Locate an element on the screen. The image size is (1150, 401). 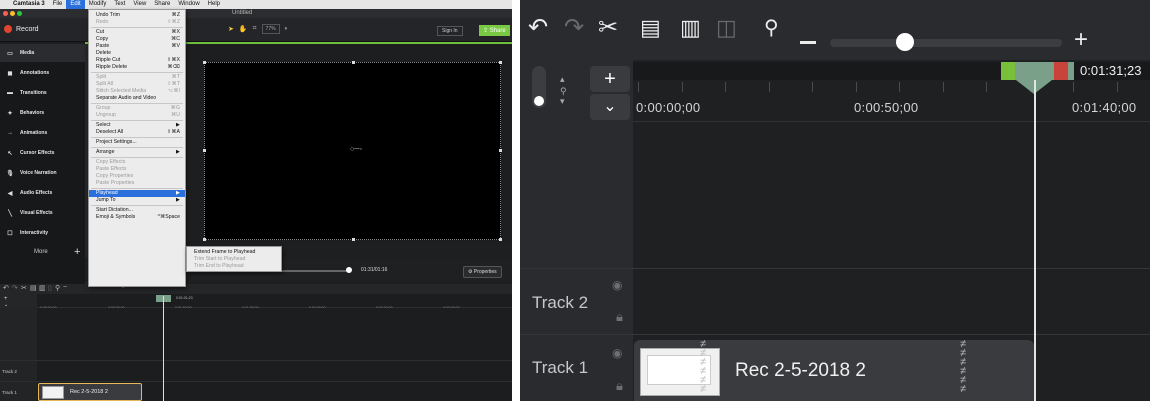
menu-modify: Modify is located at coordinates (98, 4).